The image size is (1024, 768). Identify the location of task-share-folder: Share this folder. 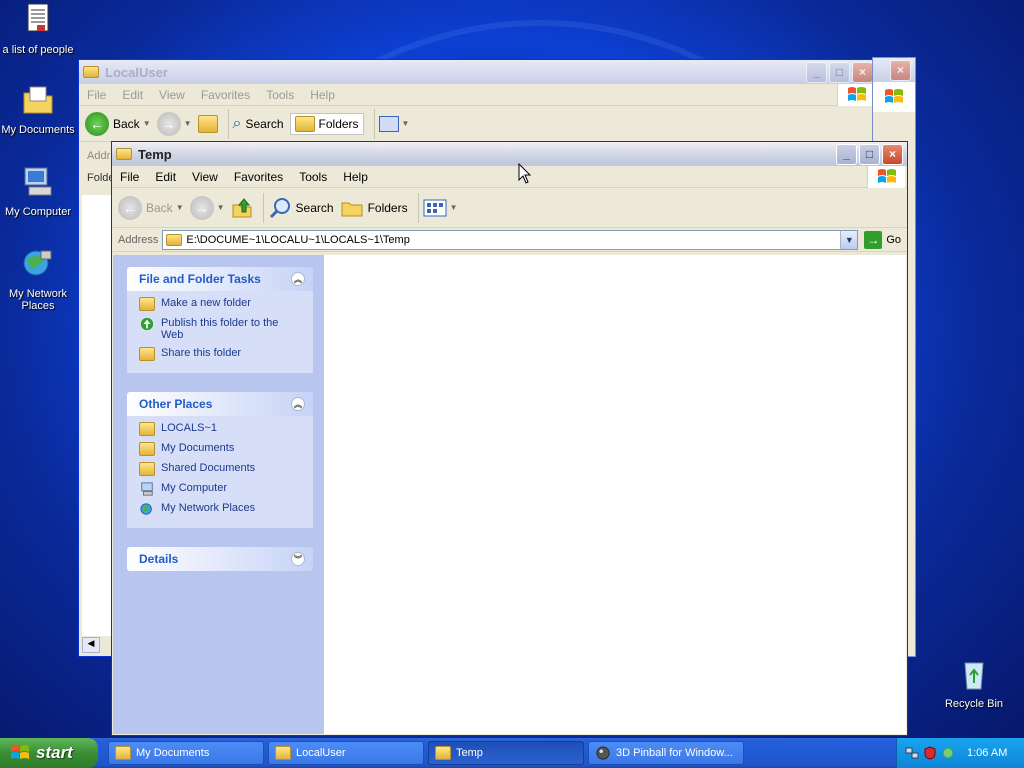
(221, 354).